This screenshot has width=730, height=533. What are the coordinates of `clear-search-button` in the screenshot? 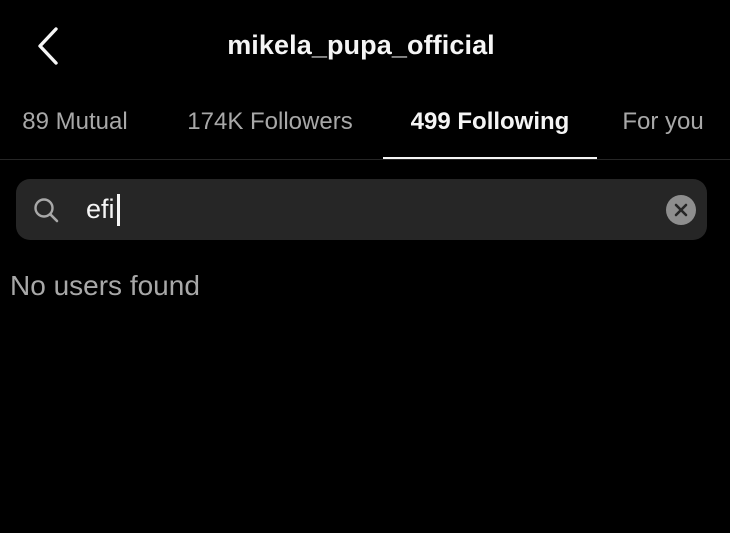 It's located at (681, 210).